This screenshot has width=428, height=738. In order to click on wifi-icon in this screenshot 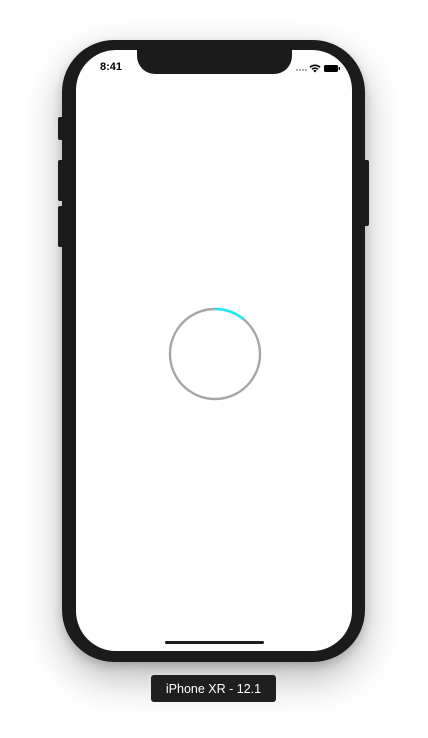, I will do `click(315, 68)`.